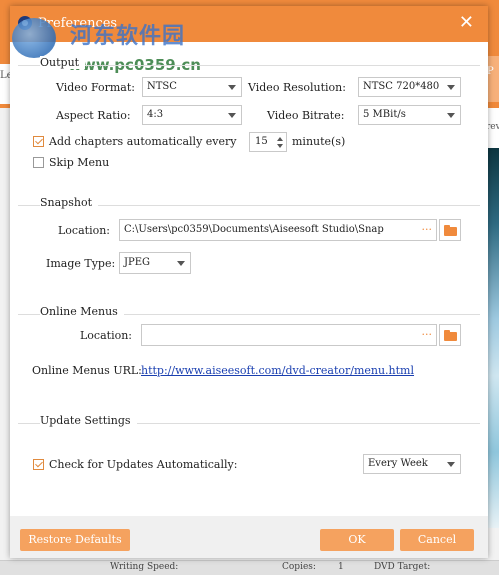 This screenshot has width=499, height=575. What do you see at coordinates (357, 540) in the screenshot?
I see `ok-button: OK` at bounding box center [357, 540].